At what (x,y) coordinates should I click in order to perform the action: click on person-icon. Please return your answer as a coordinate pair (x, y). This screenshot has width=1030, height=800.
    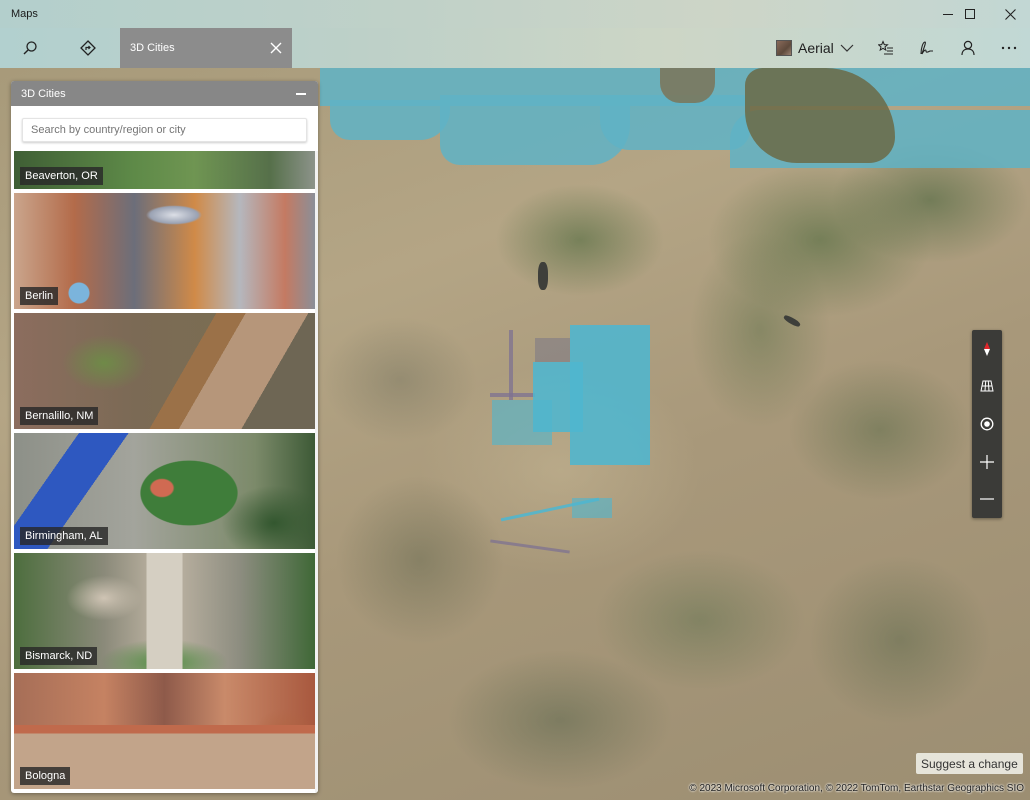
    Looking at the image, I should click on (968, 48).